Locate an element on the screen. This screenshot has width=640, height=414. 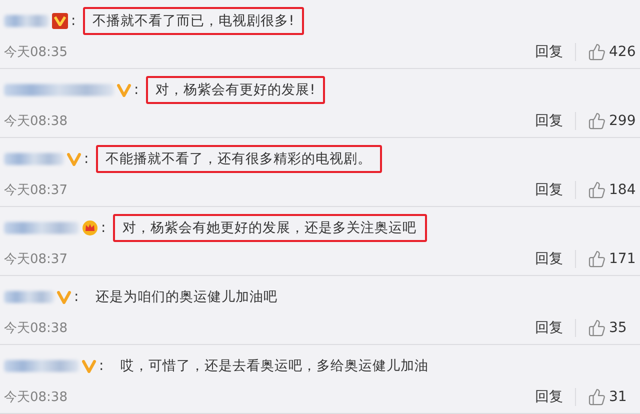
crown-badge-icon is located at coordinates (90, 228).